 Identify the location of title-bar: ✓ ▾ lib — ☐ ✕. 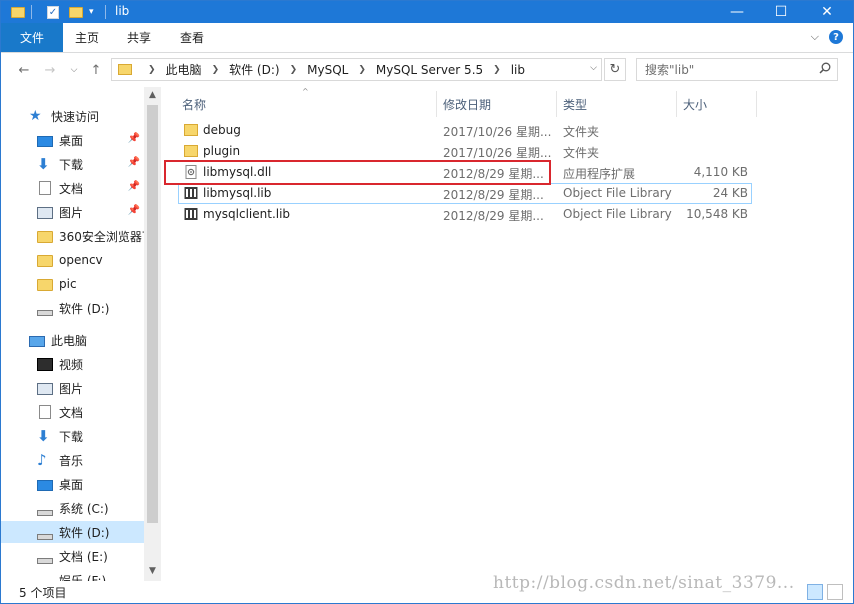
(427, 12).